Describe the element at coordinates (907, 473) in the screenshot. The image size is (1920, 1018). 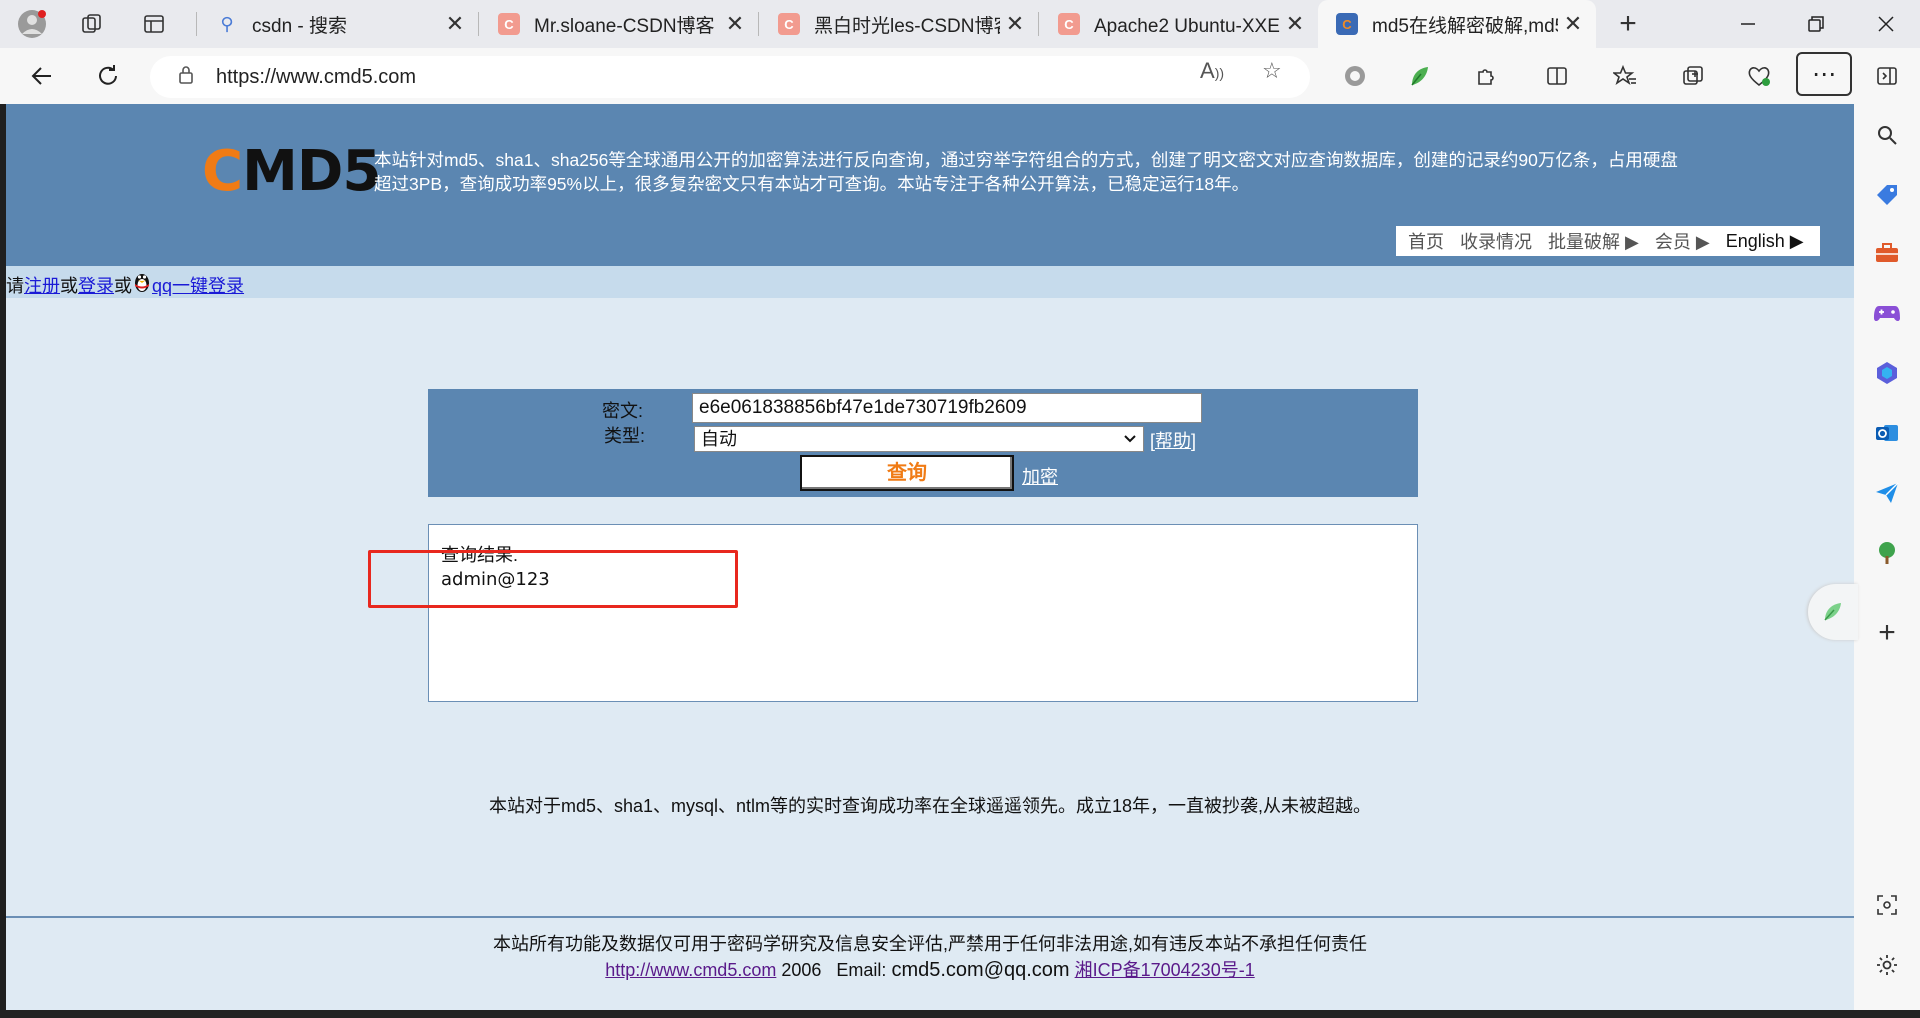
I see `query-submit-button: 查询` at that location.